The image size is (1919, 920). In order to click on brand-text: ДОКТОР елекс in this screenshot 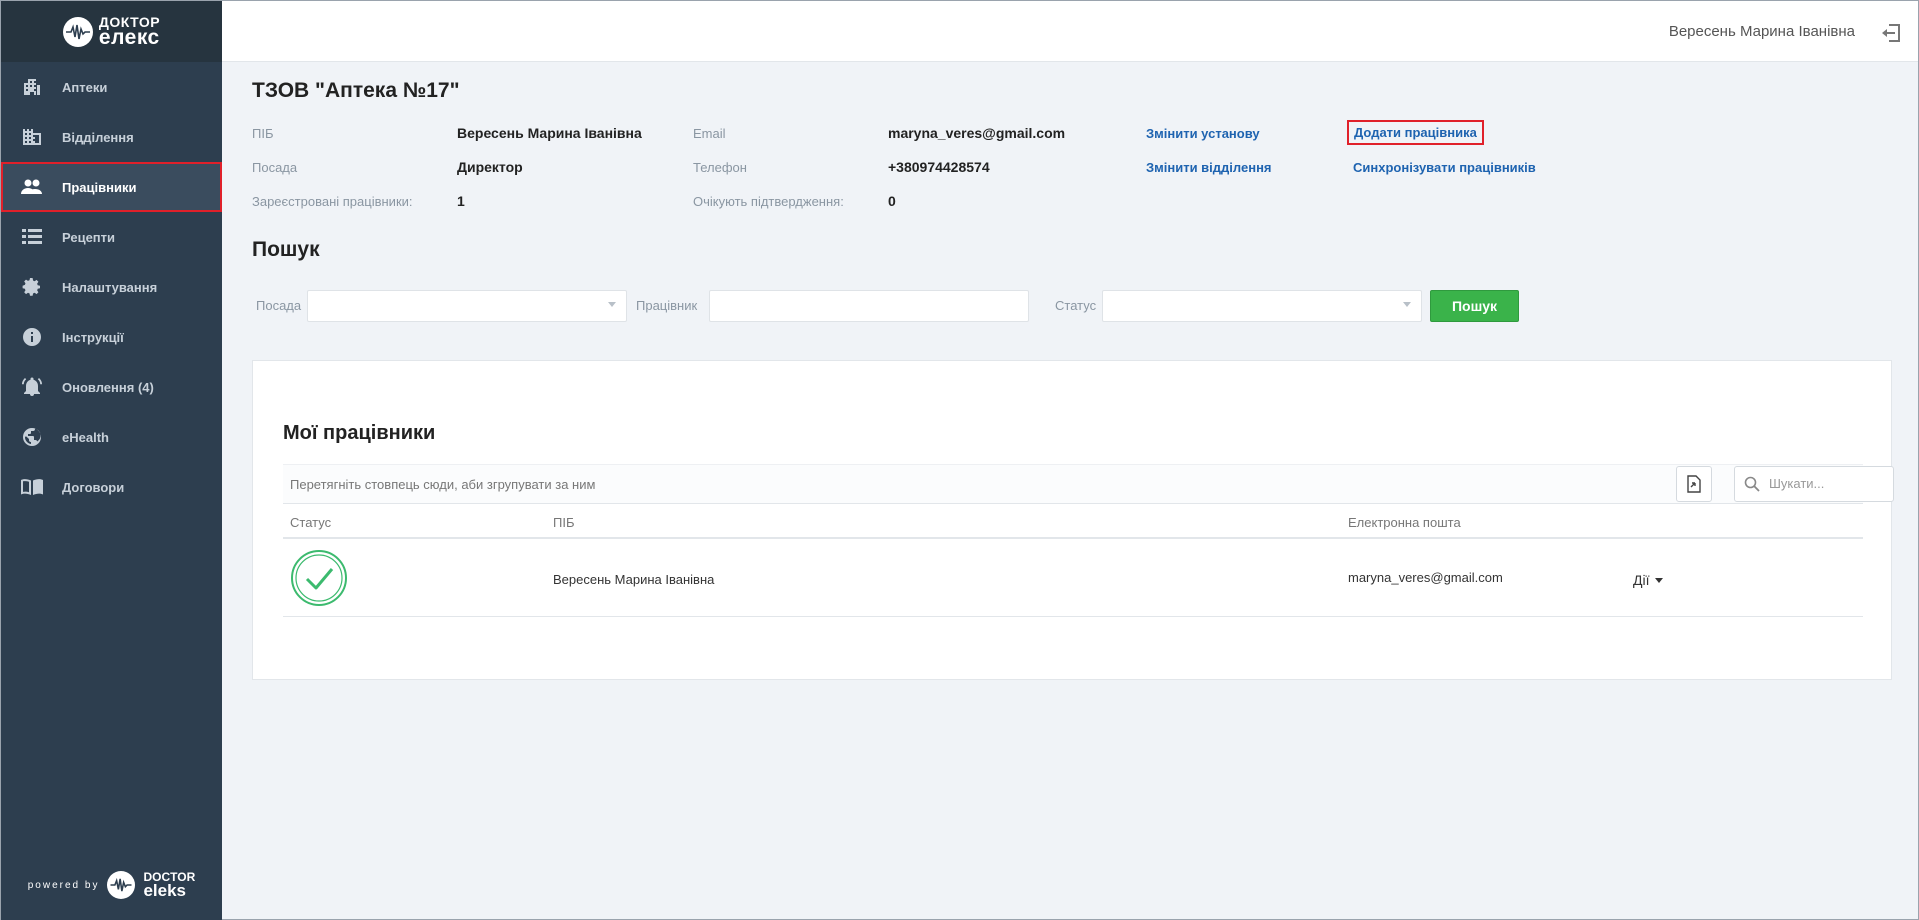, I will do `click(129, 31)`.